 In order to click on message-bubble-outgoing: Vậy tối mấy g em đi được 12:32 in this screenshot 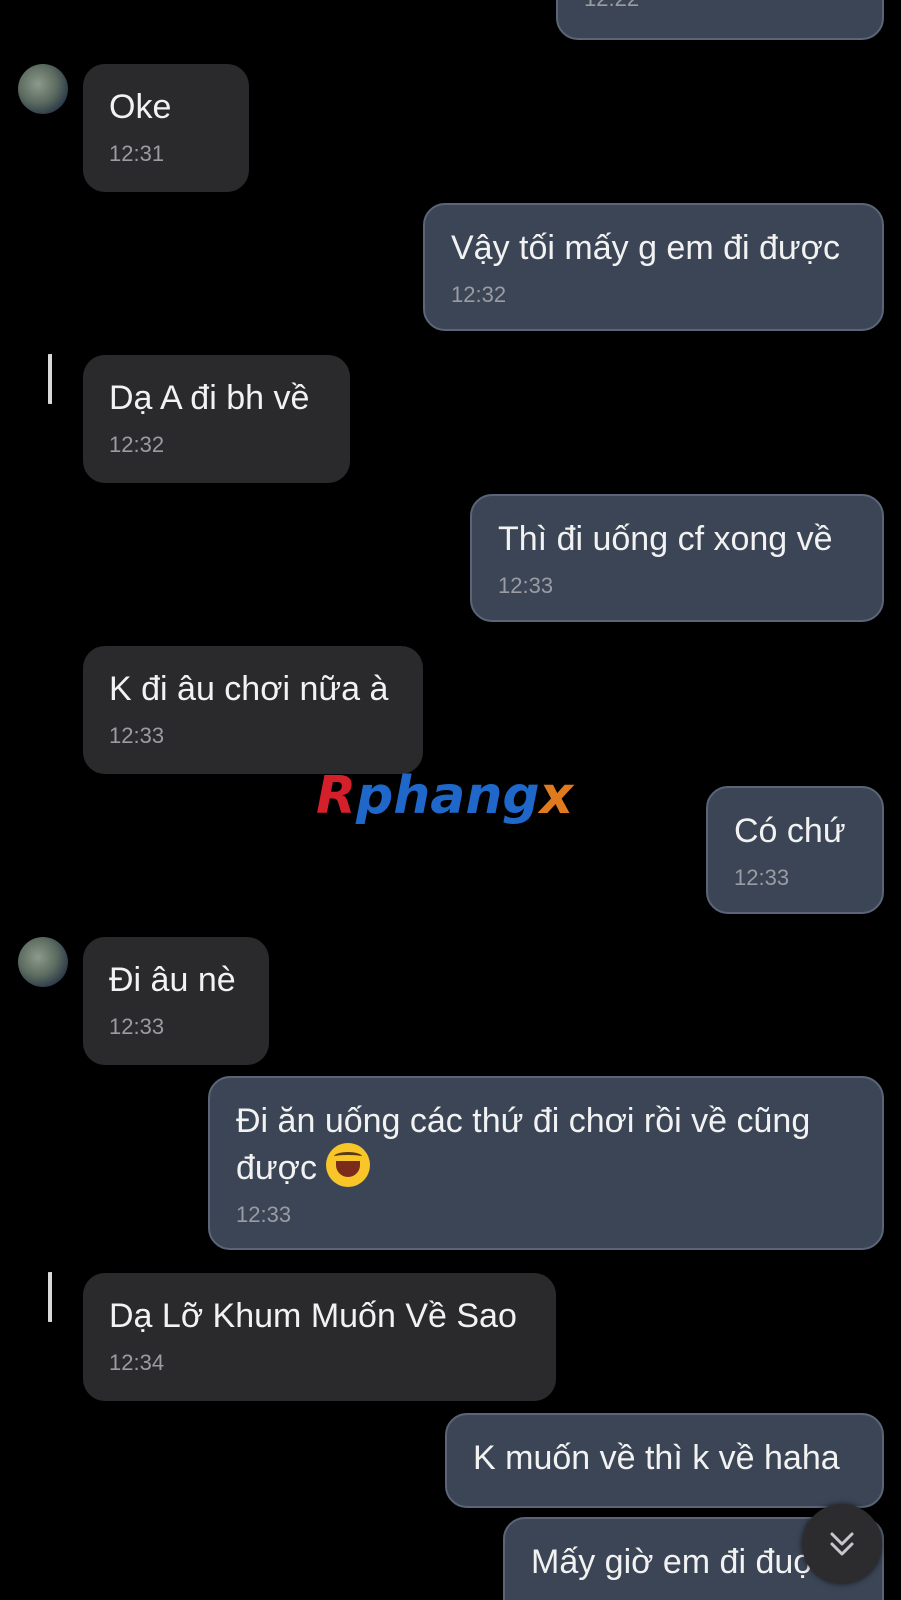, I will do `click(653, 267)`.